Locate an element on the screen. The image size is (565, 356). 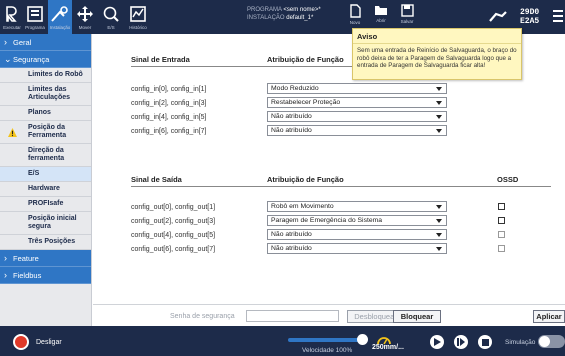
nav-io: E/S is located at coordinates (111, 17).